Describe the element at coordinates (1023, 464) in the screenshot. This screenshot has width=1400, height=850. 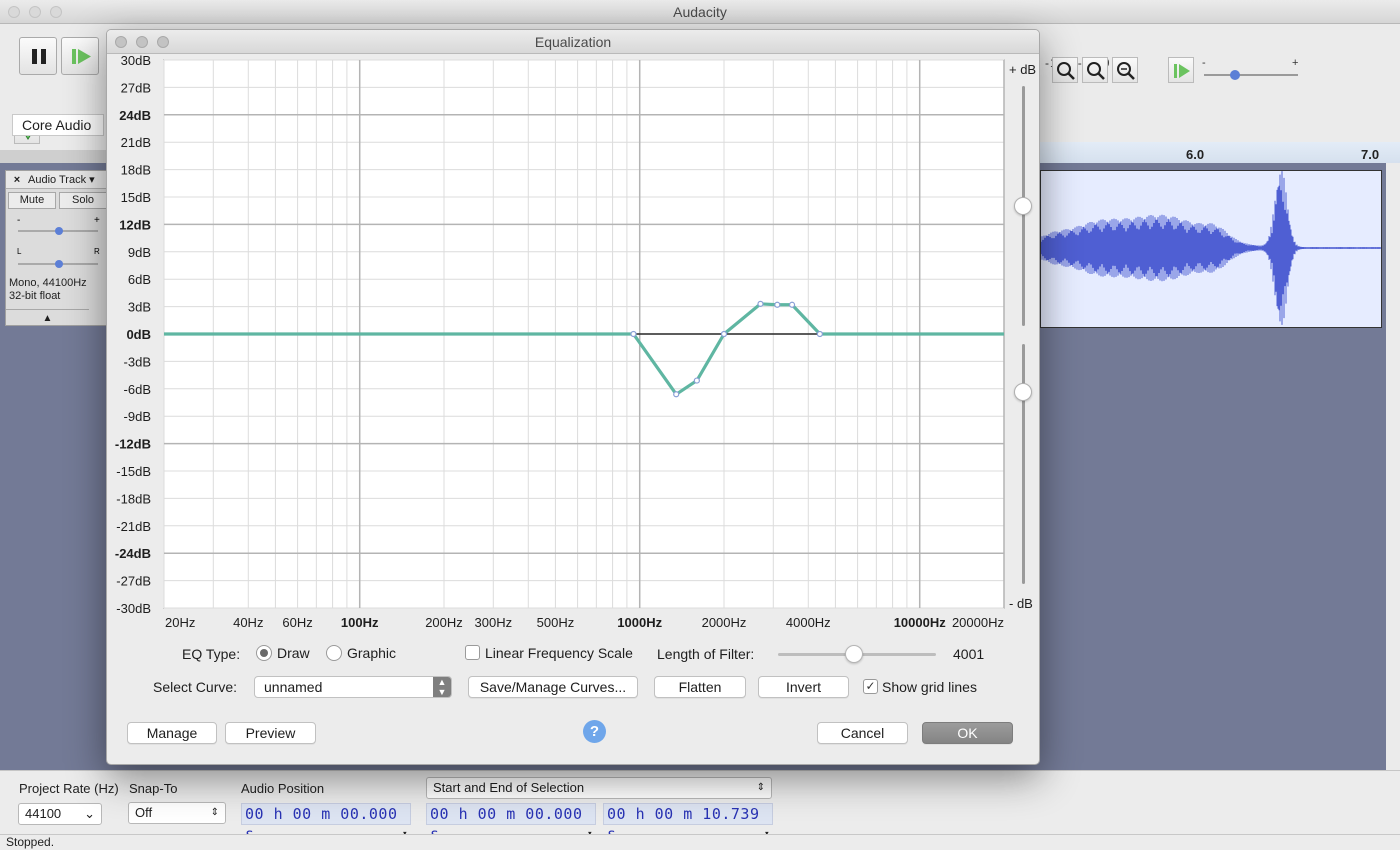
I see `min-db-slider-track` at that location.